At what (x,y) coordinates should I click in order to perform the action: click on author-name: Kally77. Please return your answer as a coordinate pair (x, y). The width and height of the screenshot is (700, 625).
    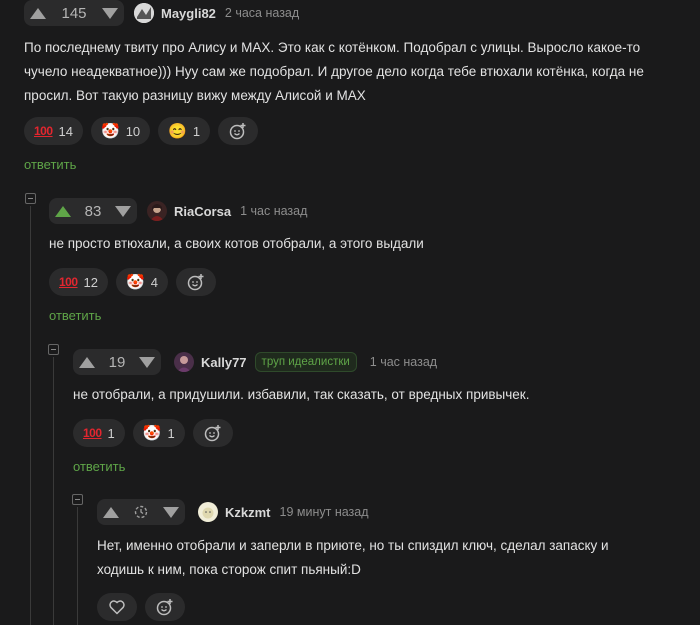
    Looking at the image, I should click on (224, 362).